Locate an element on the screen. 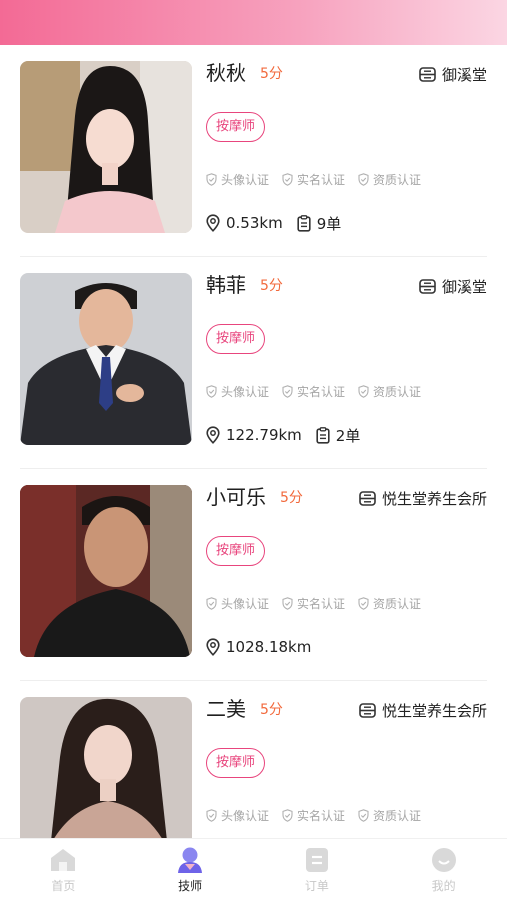 The image size is (507, 900). tab-technician: 技师 is located at coordinates (190, 869).